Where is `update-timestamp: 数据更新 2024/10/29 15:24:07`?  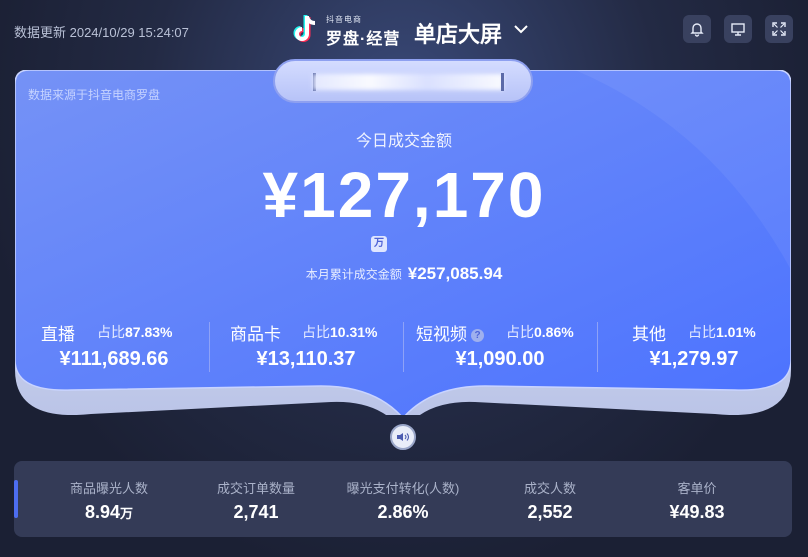
update-timestamp: 数据更新 2024/10/29 15:24:07 is located at coordinates (101, 32).